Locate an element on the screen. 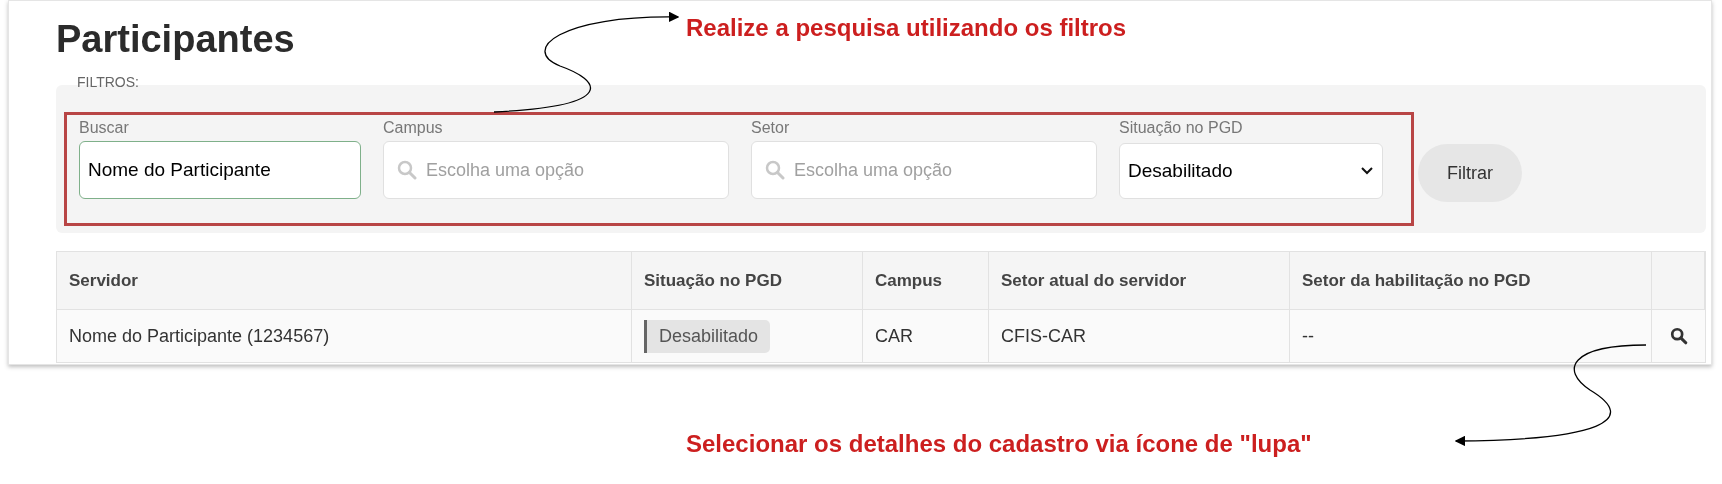 The width and height of the screenshot is (1722, 484). chevron-down-icon is located at coordinates (1367, 171).